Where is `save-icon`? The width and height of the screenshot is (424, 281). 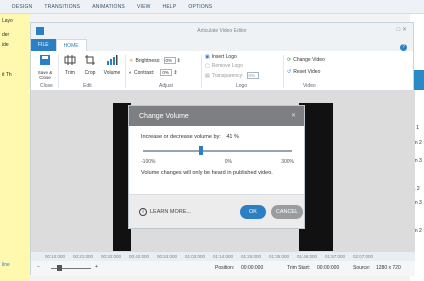
save-icon is located at coordinates (45, 60).